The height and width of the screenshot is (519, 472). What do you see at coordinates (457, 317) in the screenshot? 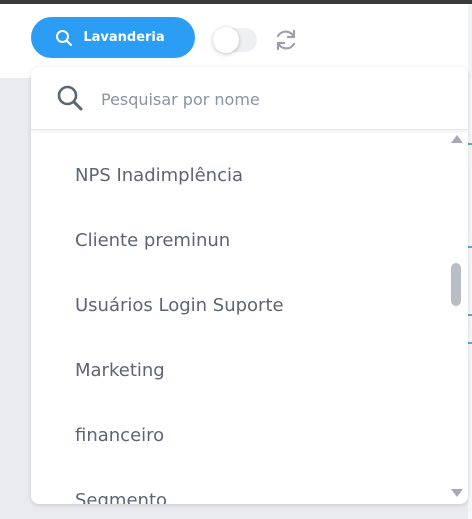
I see `scrollbar` at bounding box center [457, 317].